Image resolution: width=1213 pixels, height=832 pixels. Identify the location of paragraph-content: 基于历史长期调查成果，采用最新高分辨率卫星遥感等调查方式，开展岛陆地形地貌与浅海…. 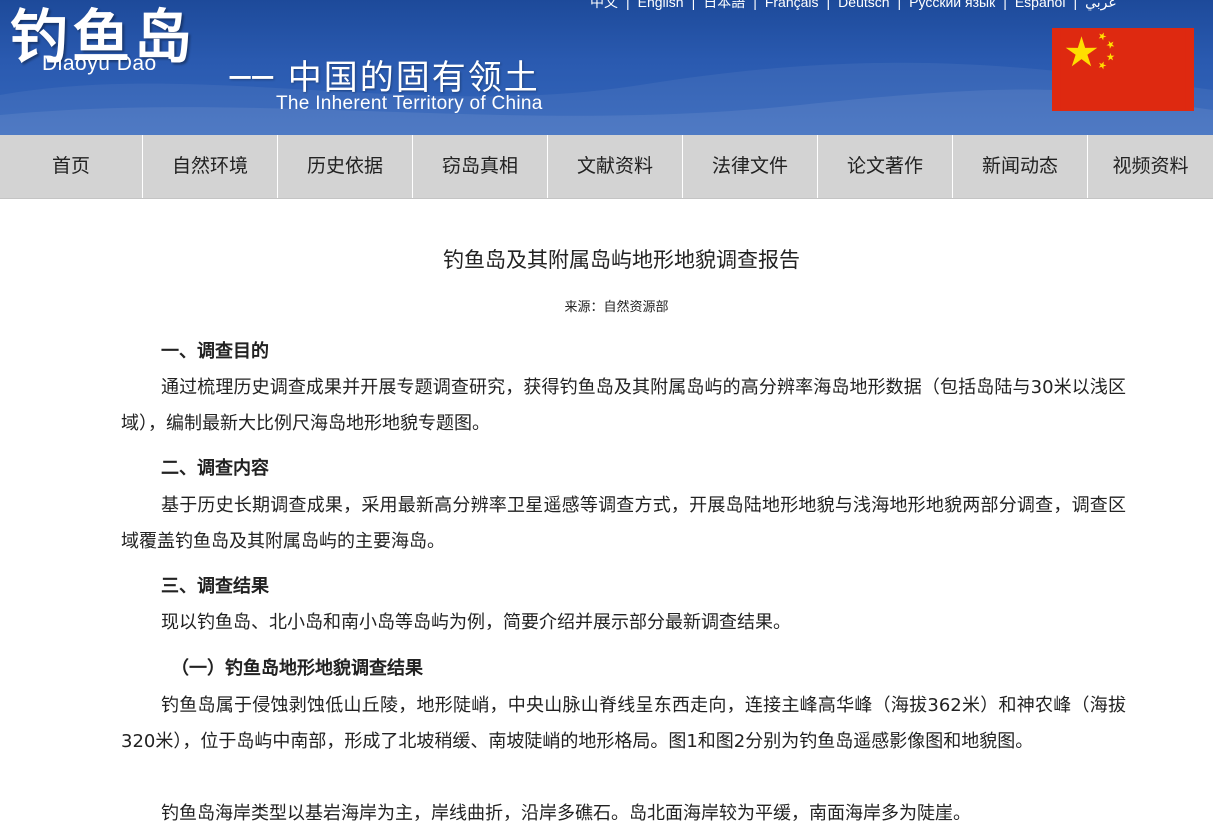
(623, 523).